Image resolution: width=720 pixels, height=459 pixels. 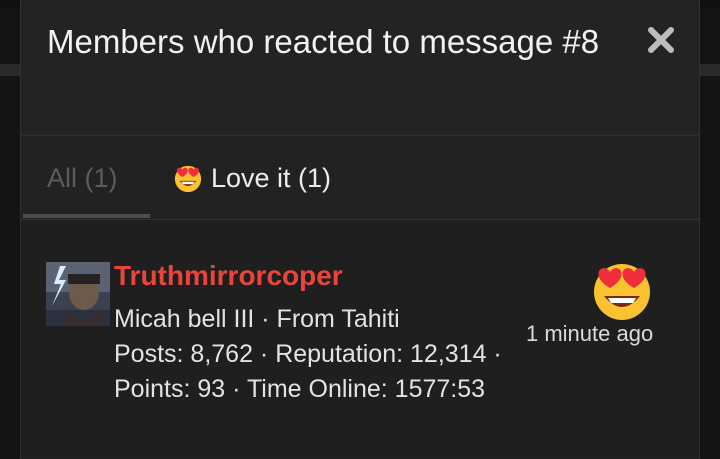 What do you see at coordinates (323, 41) in the screenshot?
I see `modal-title: Members who reacted to message #8` at bounding box center [323, 41].